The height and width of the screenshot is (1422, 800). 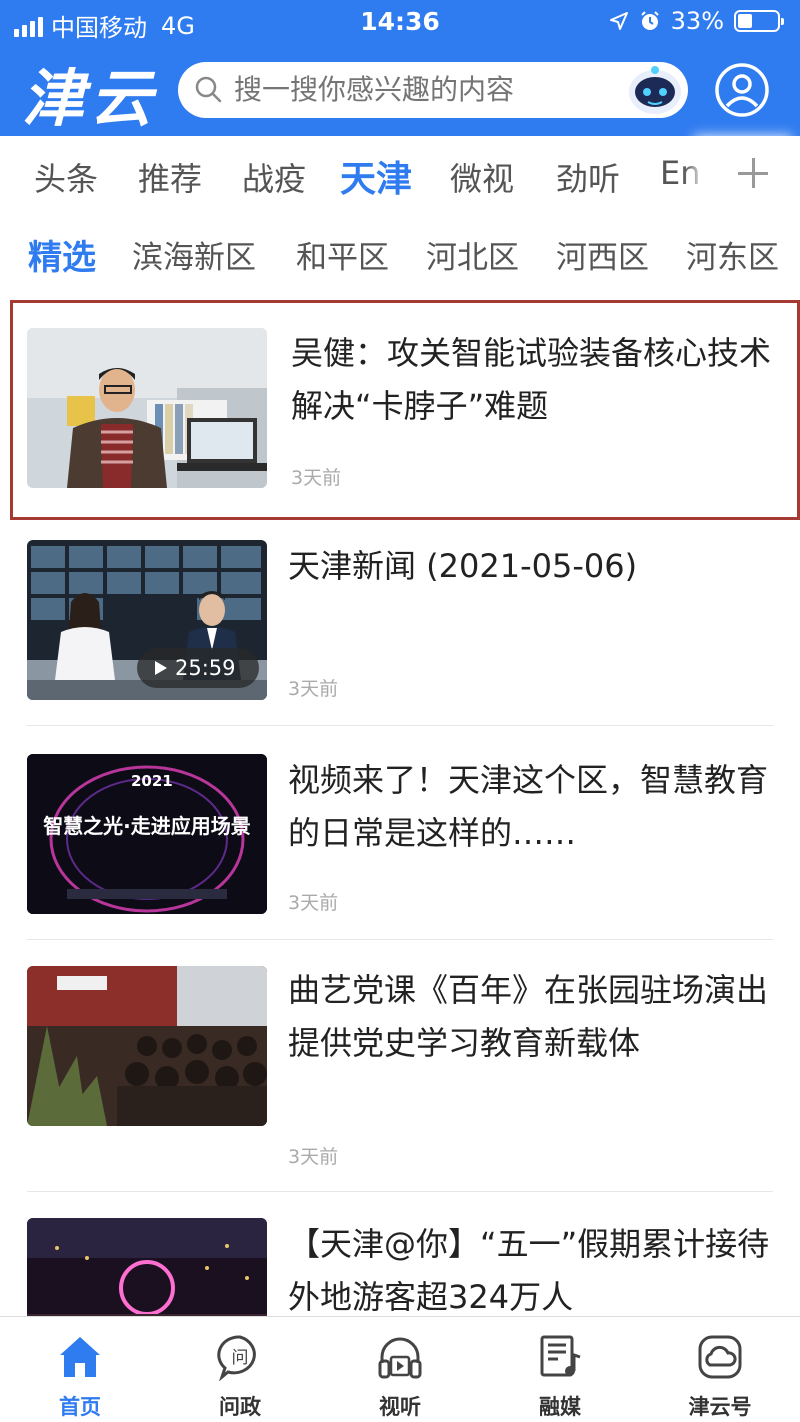 I want to click on robot-assistant-icon, so click(x=655, y=90).